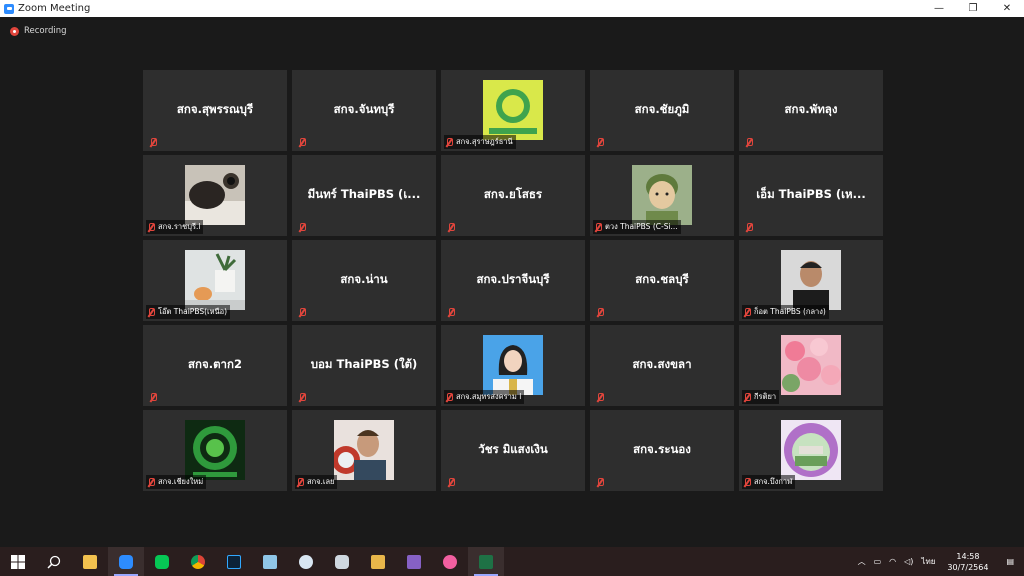 This screenshot has height=576, width=1024. Describe the element at coordinates (176, 482) in the screenshot. I see `participant-label: สกจ.เชียงใหม่` at that location.